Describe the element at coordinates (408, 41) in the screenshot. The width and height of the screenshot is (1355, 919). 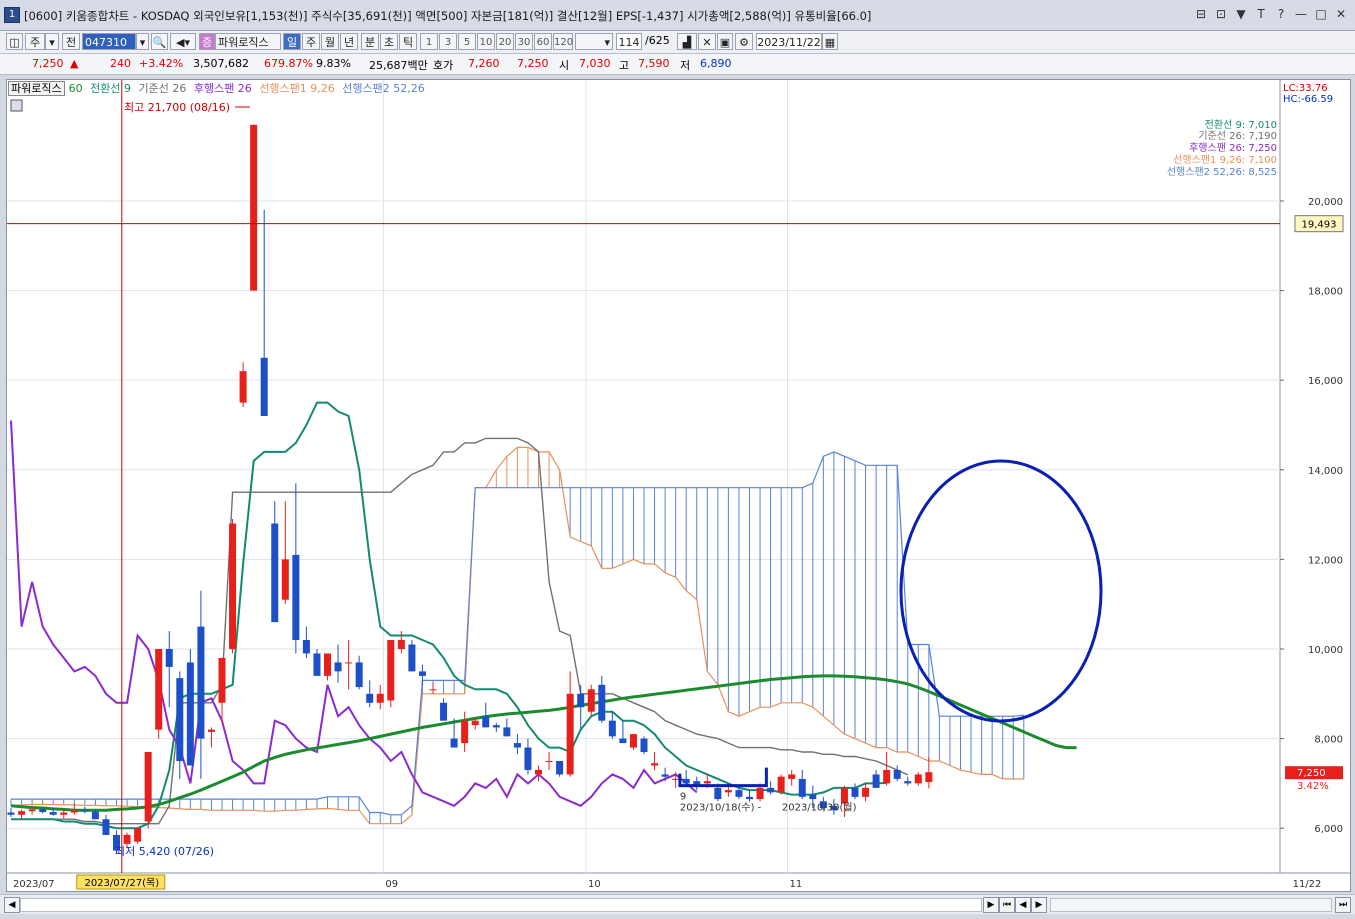
I see `period-tick: 틱` at that location.